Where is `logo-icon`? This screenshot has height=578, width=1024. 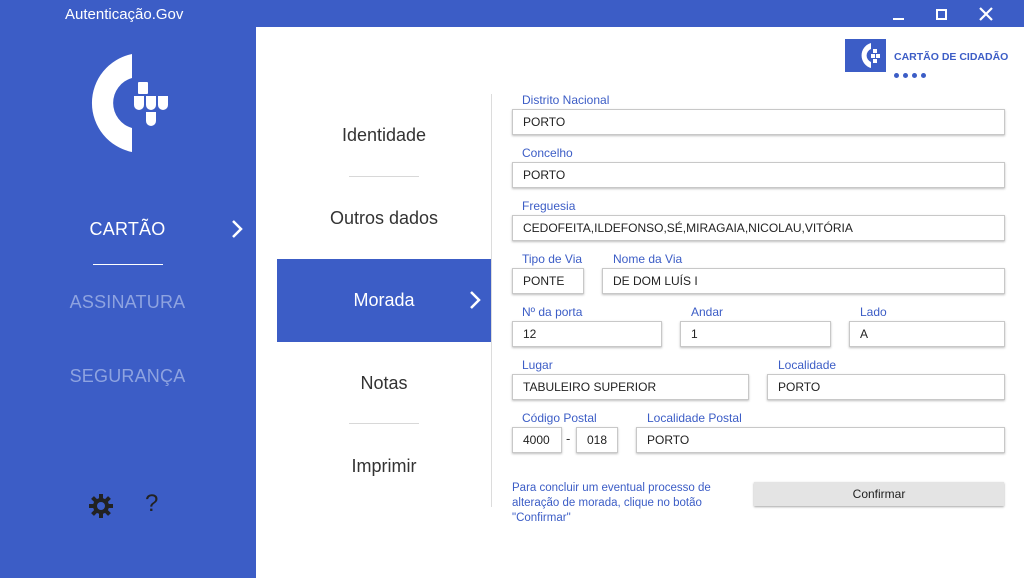 logo-icon is located at coordinates (129, 103).